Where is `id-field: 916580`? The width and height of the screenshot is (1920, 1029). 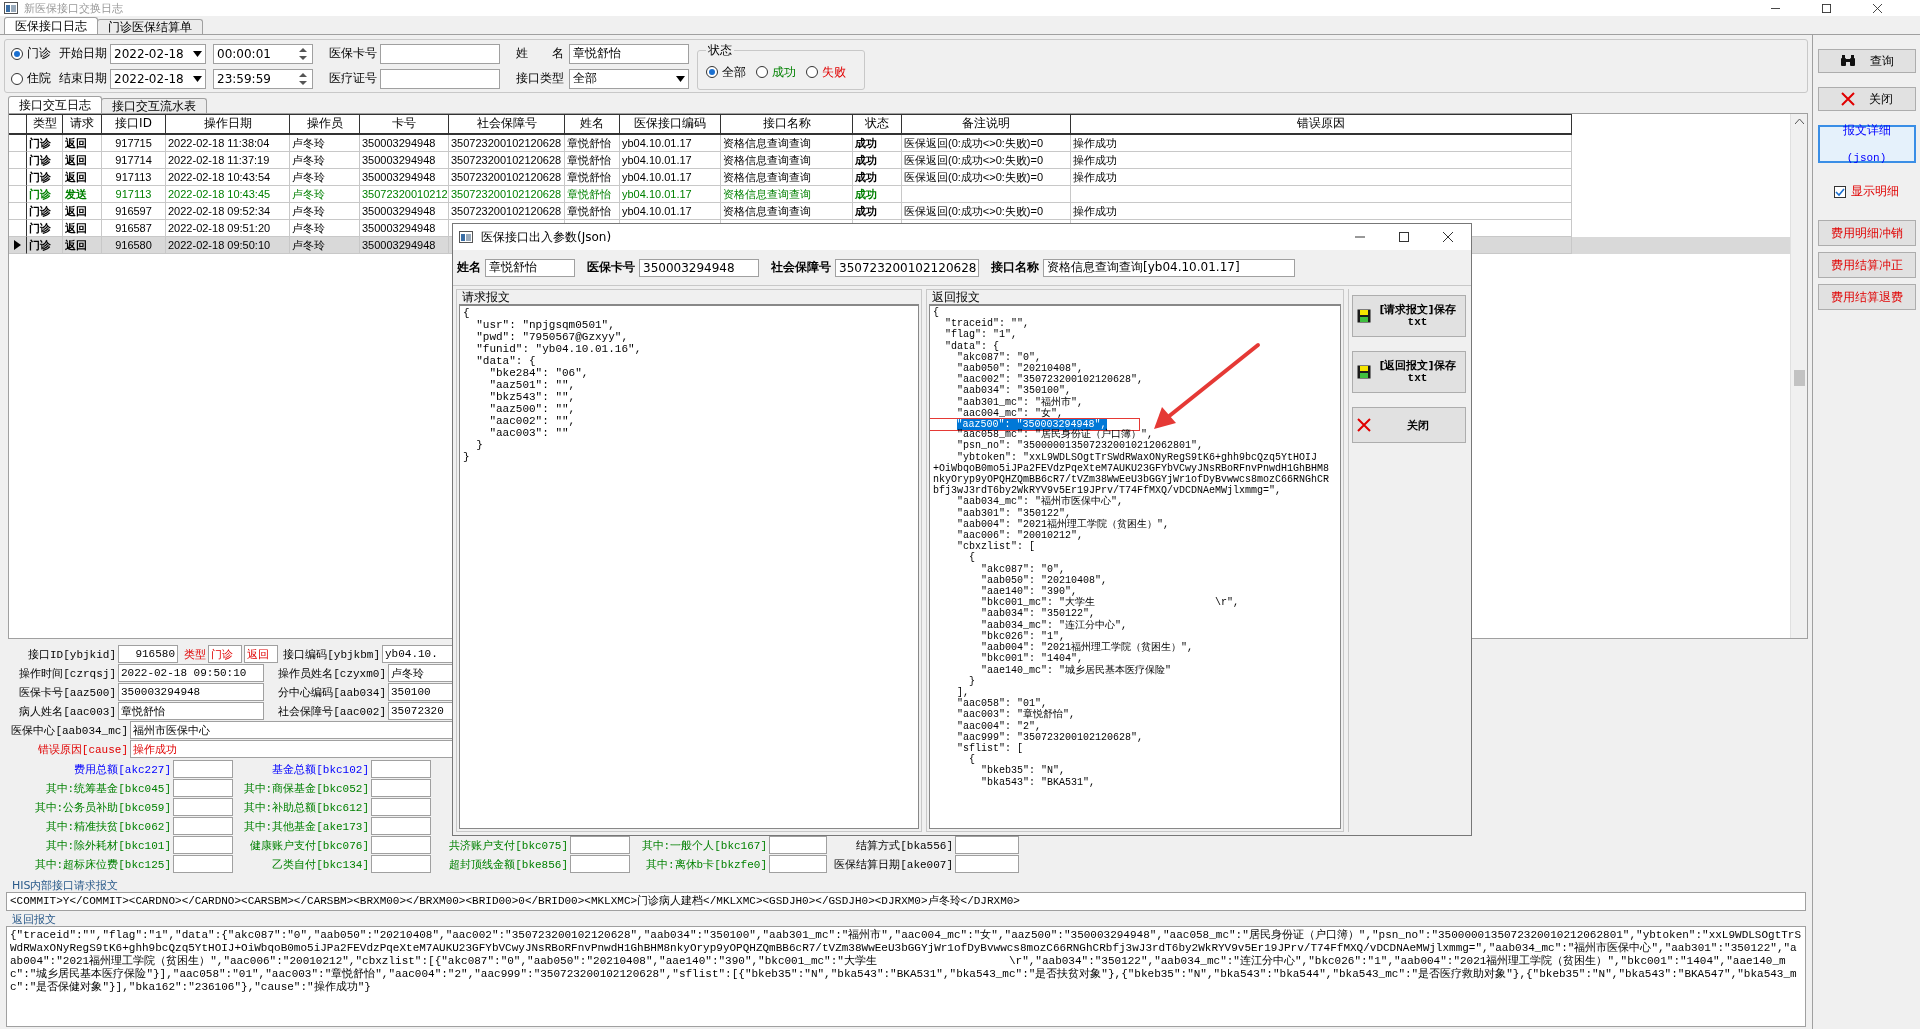
id-field: 916580 is located at coordinates (148, 654).